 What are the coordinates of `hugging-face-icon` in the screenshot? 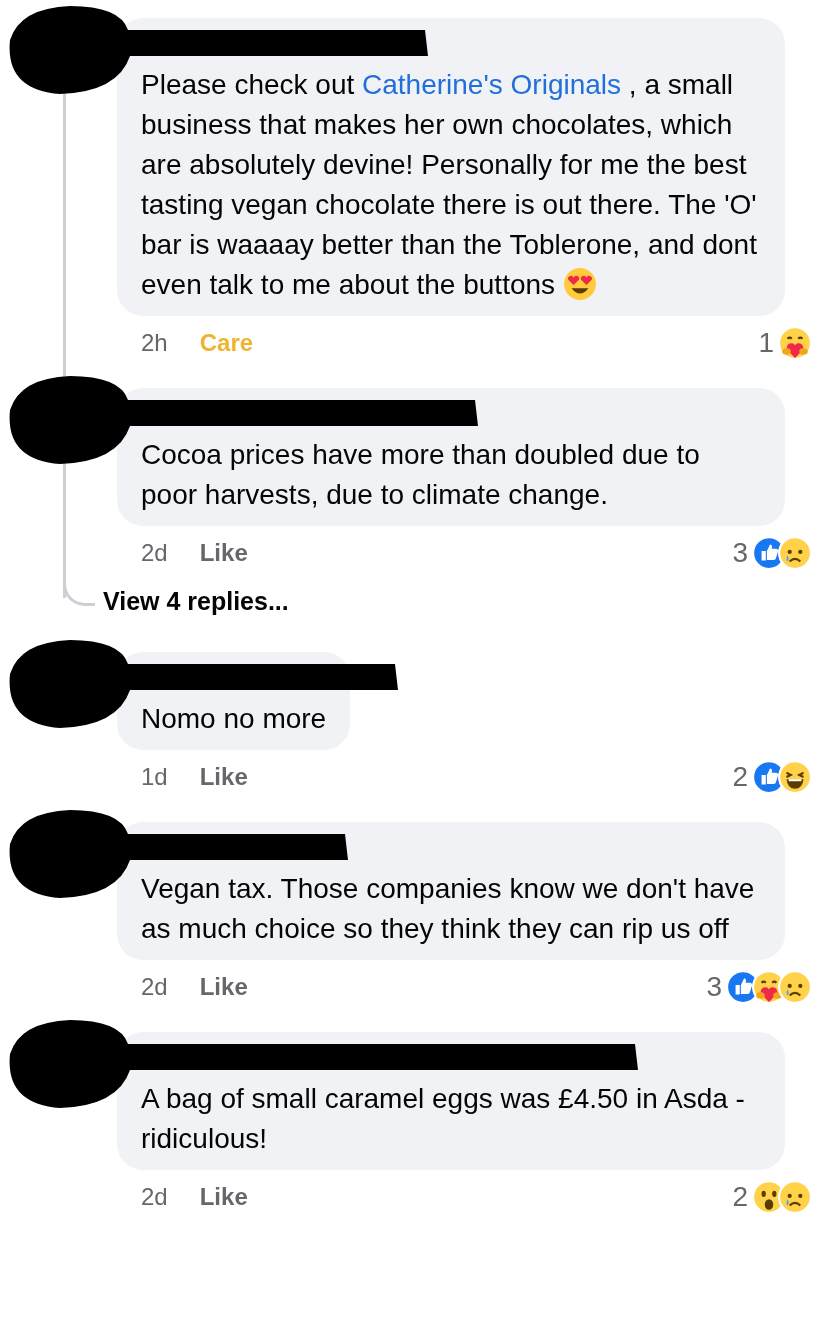 It's located at (795, 343).